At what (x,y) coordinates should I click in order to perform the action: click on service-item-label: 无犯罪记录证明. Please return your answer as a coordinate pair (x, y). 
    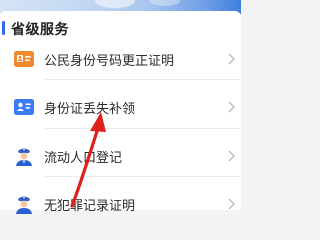
    Looking at the image, I should click on (90, 206).